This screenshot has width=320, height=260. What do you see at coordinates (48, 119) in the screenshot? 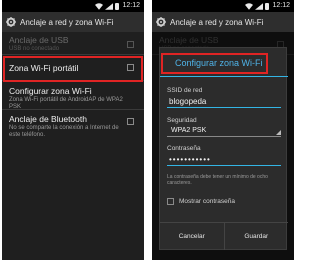
I see `list-item-title: Anclaje de Bluetooth` at bounding box center [48, 119].